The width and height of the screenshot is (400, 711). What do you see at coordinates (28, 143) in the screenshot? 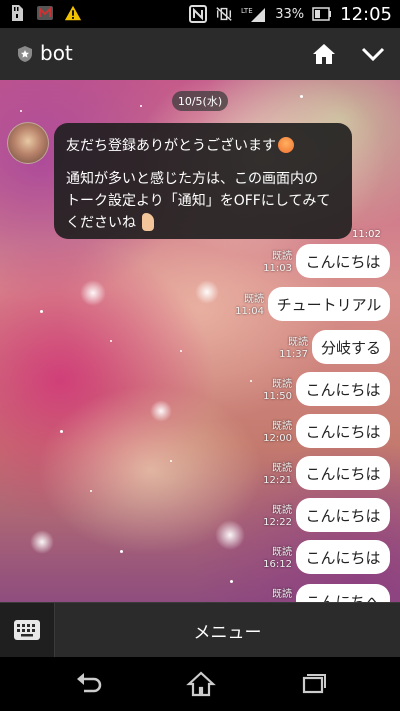
I see `bot-avatar` at bounding box center [28, 143].